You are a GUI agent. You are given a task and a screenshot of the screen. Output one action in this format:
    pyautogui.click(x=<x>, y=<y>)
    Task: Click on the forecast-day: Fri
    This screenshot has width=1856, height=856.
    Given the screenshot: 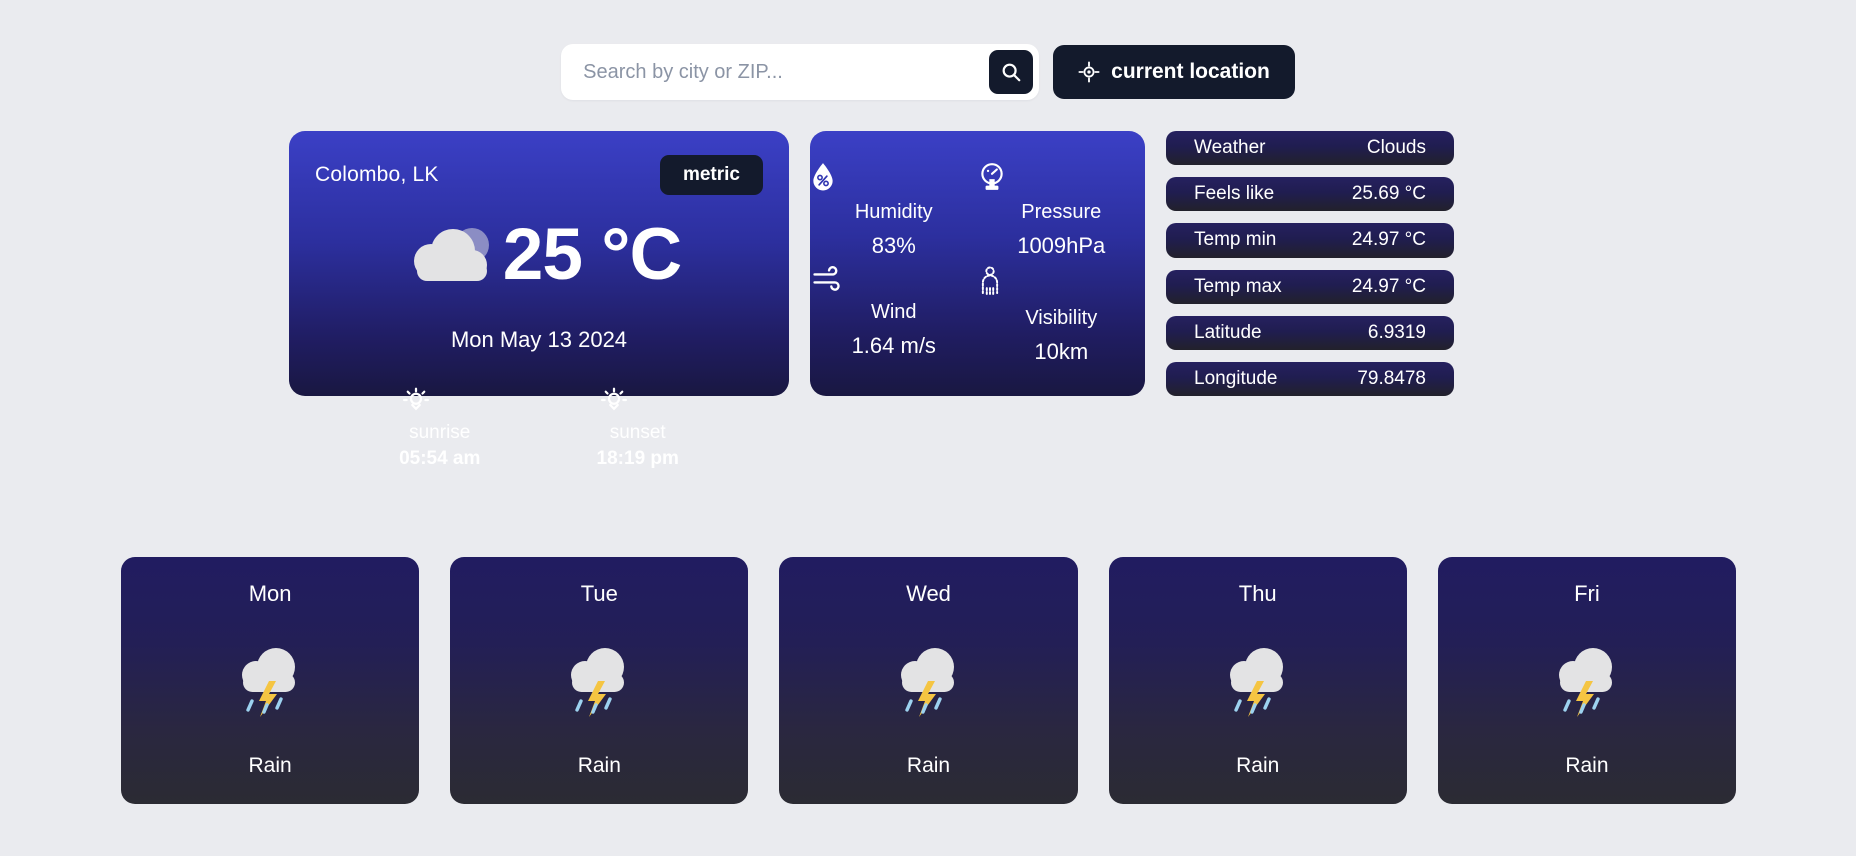 What is the action you would take?
    pyautogui.click(x=1587, y=593)
    